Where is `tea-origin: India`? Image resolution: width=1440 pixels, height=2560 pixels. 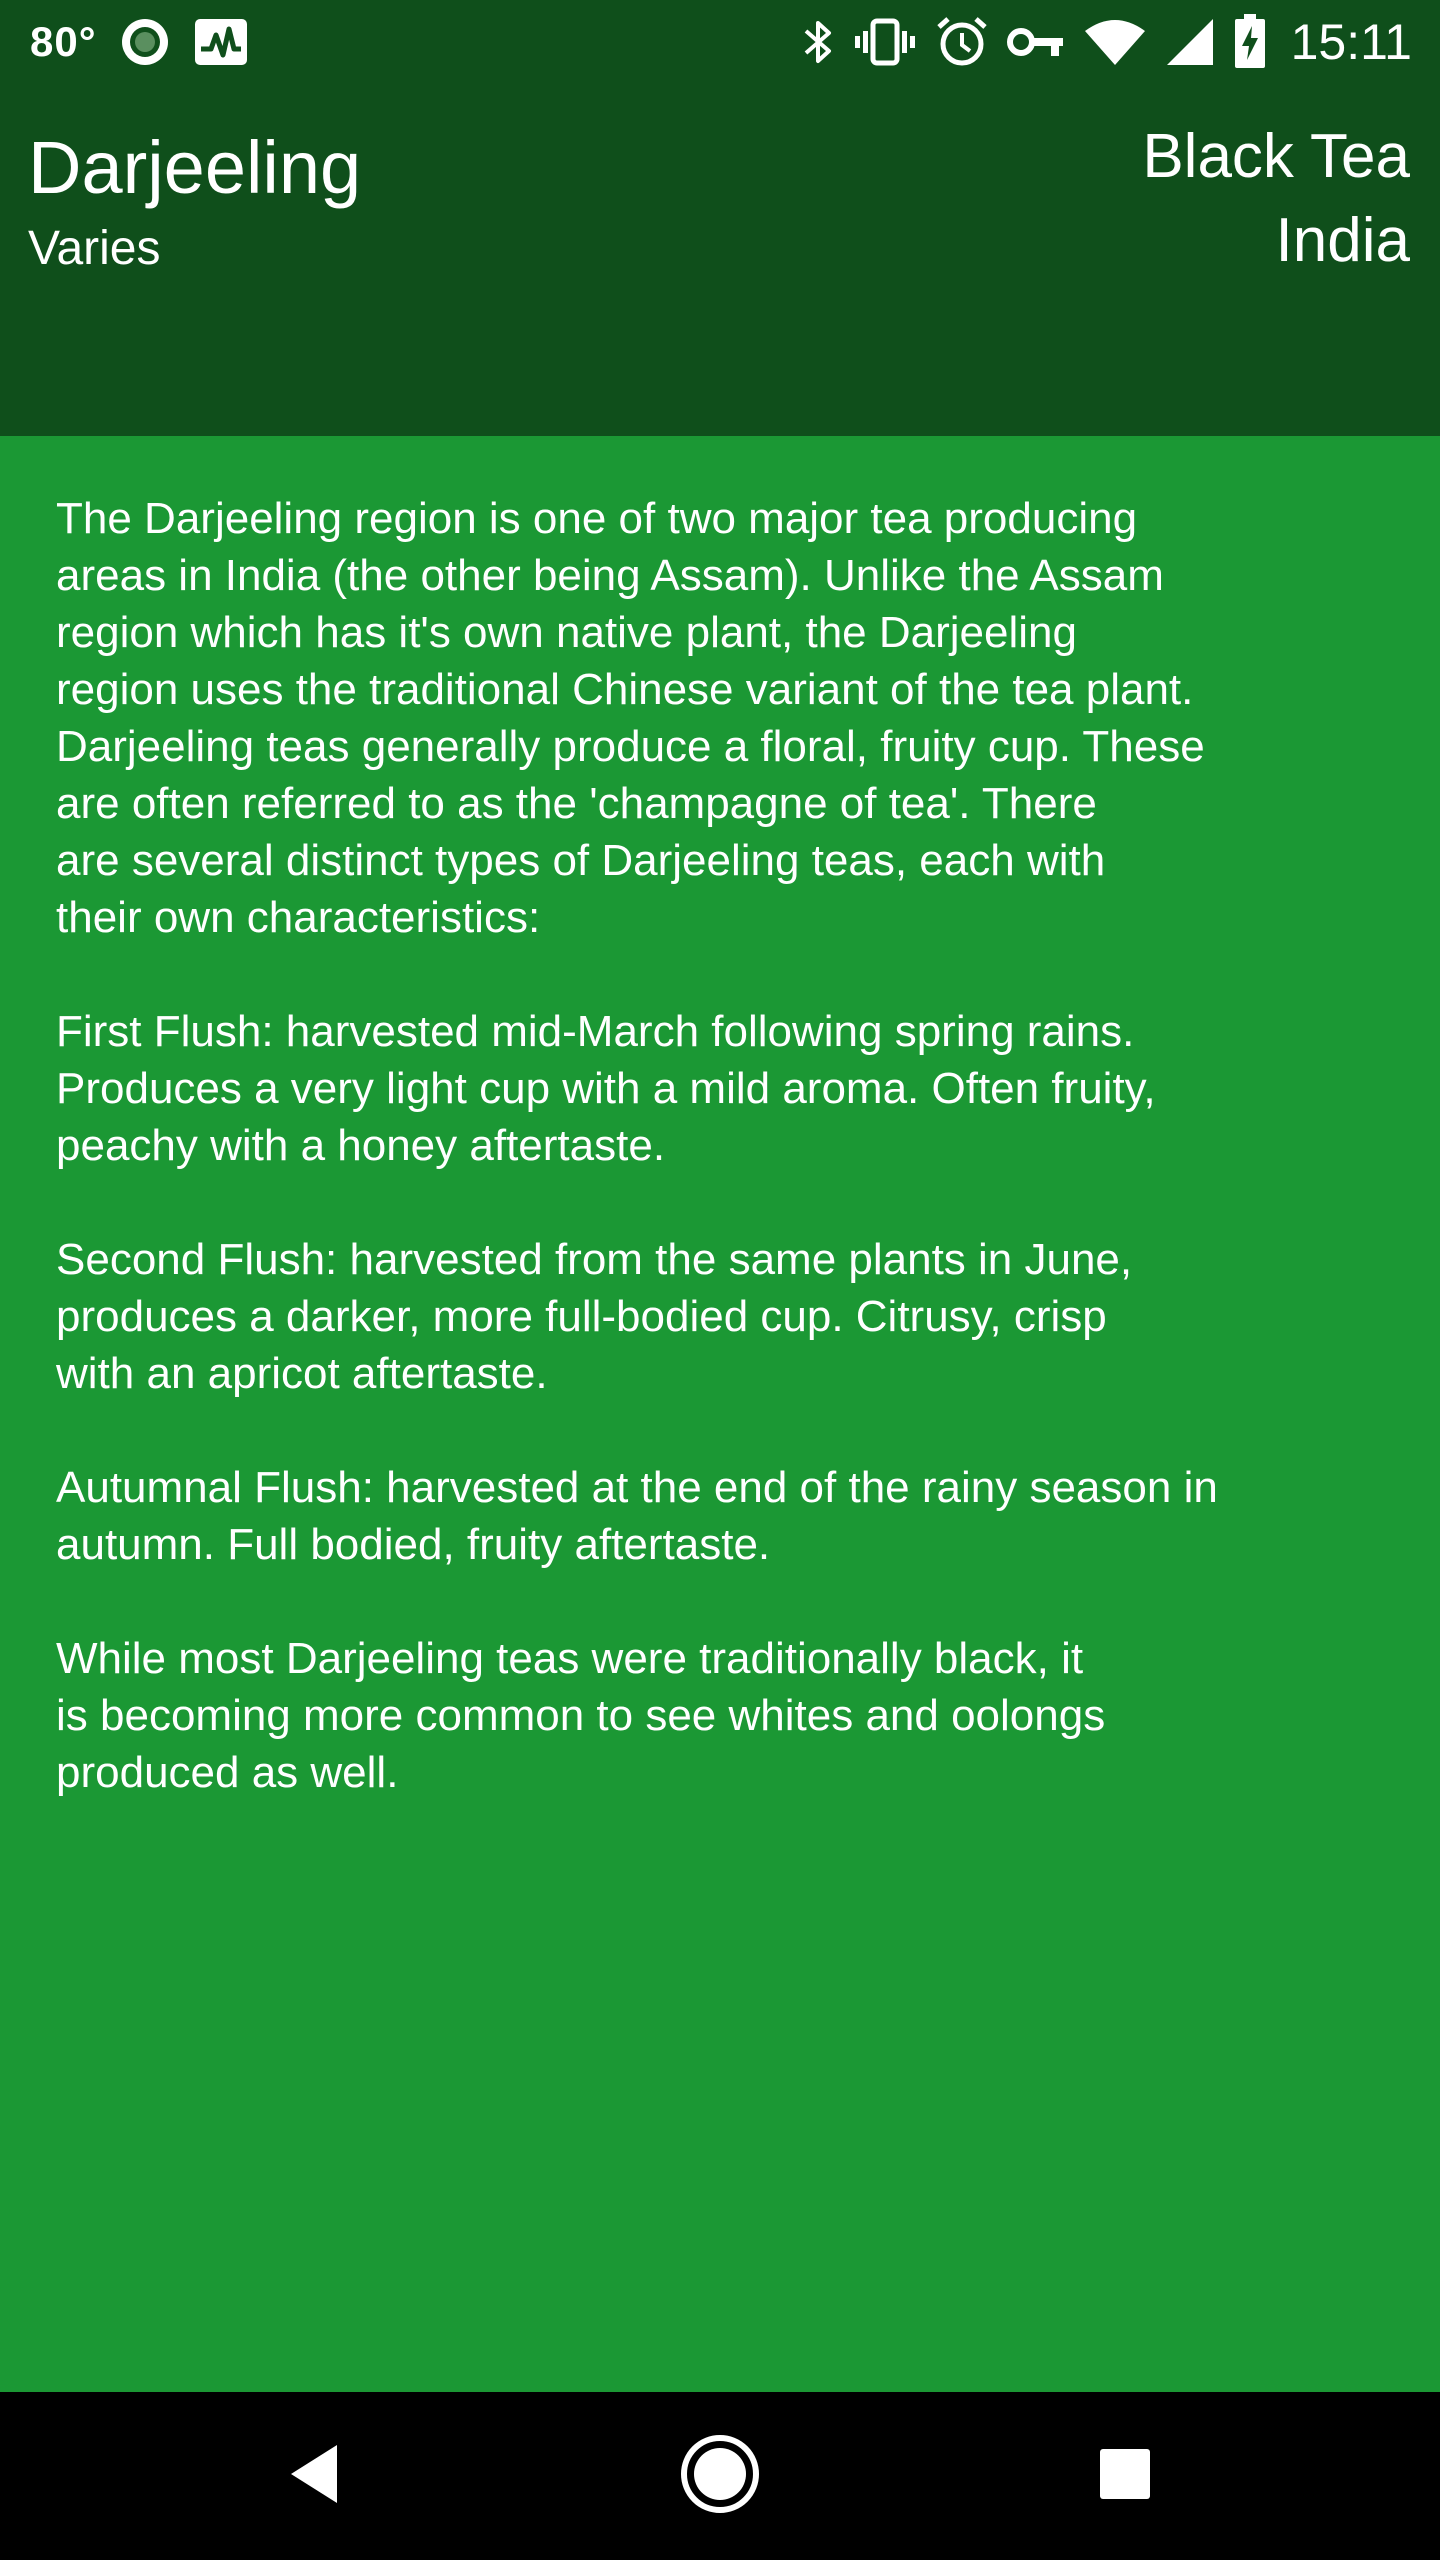 tea-origin: India is located at coordinates (1342, 240).